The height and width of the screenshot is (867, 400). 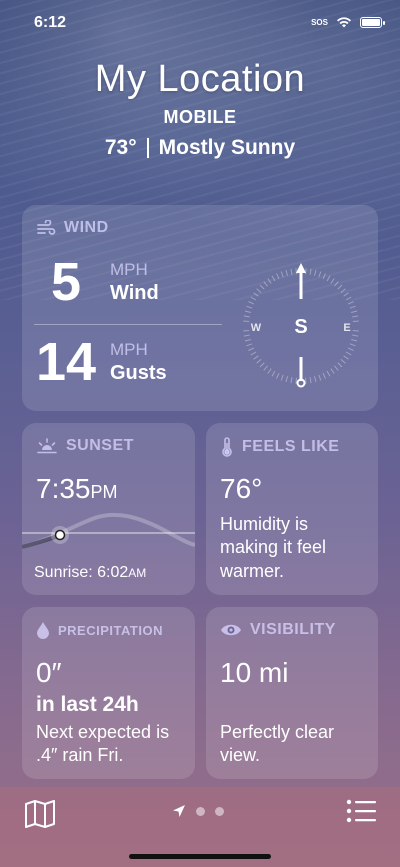 What do you see at coordinates (85, 446) in the screenshot?
I see `sunset-card-header: SUNSET` at bounding box center [85, 446].